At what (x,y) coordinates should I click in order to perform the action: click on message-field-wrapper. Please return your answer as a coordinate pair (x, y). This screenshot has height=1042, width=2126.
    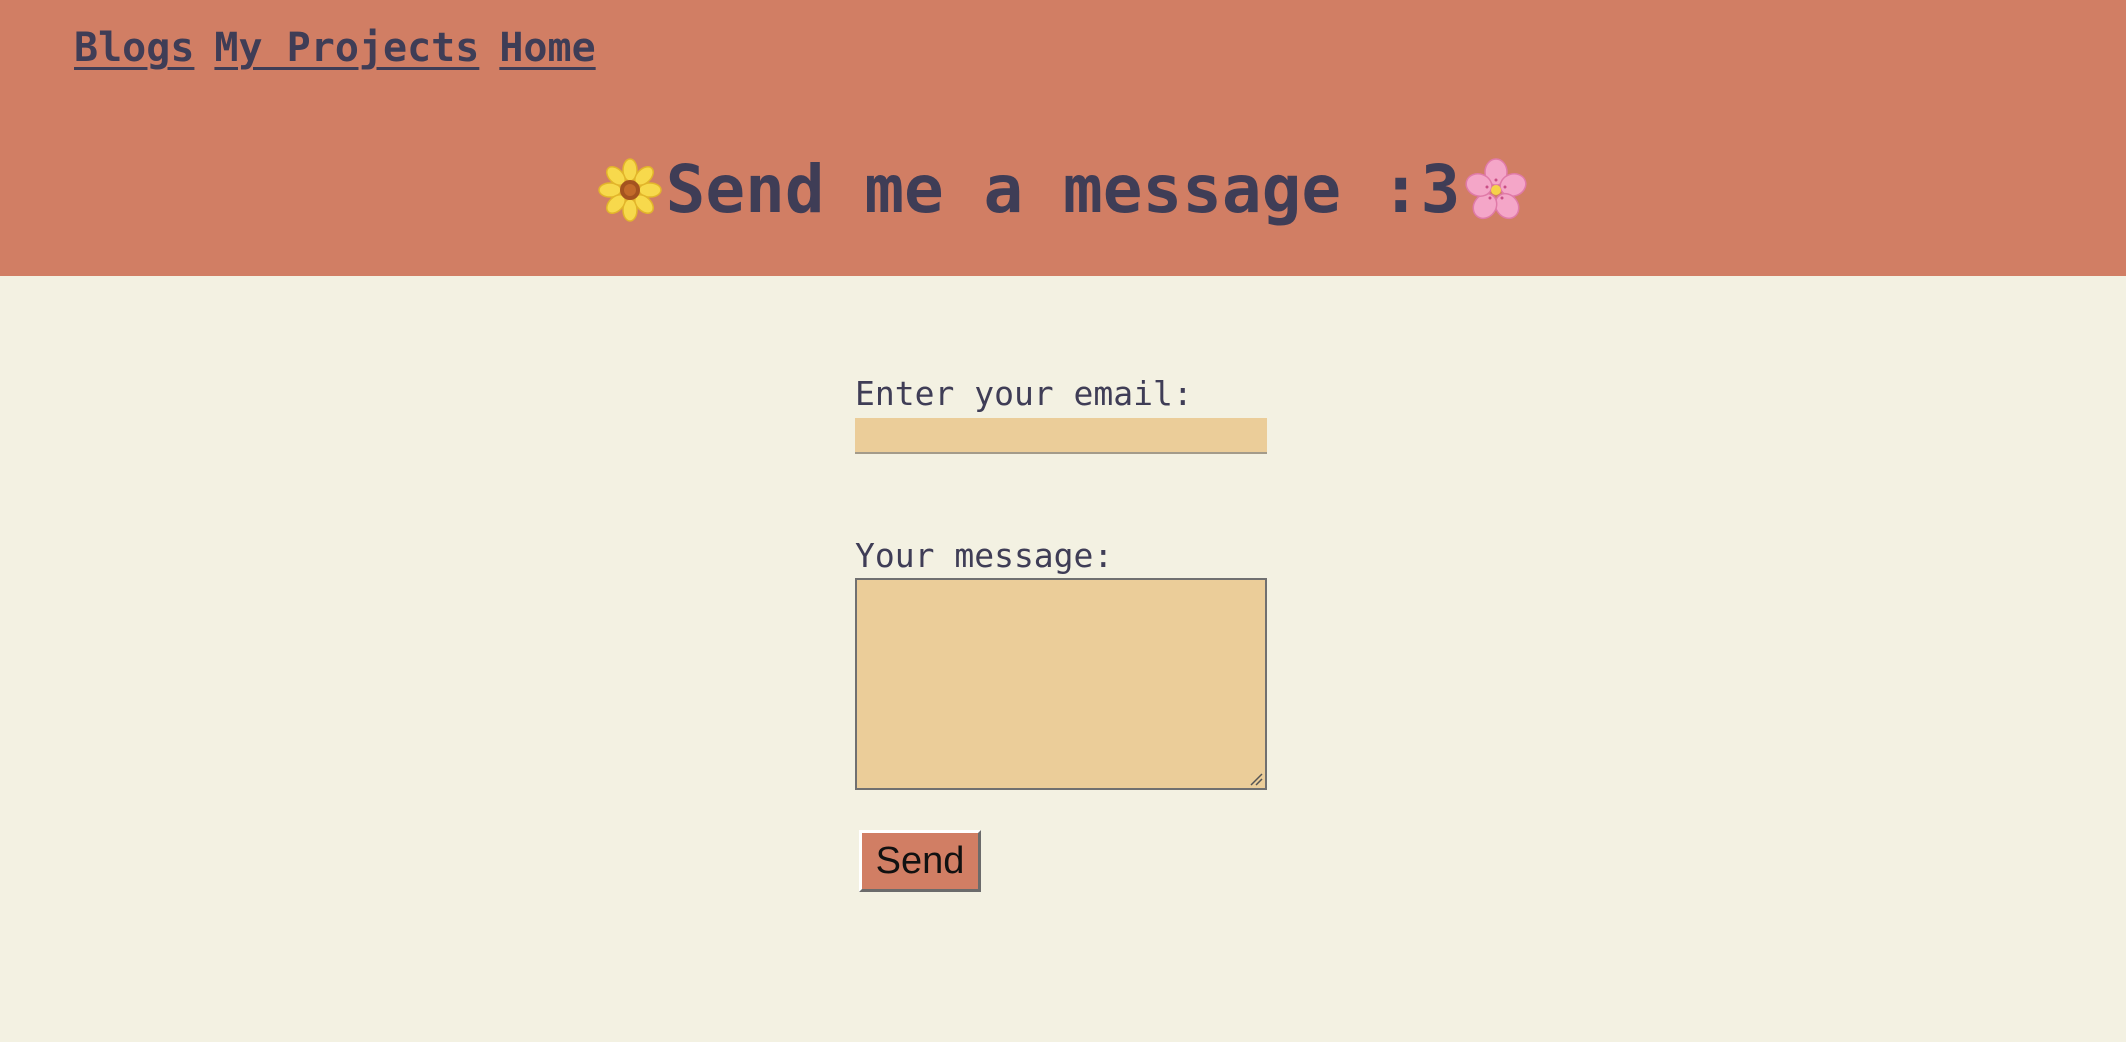
    Looking at the image, I should click on (1061, 684).